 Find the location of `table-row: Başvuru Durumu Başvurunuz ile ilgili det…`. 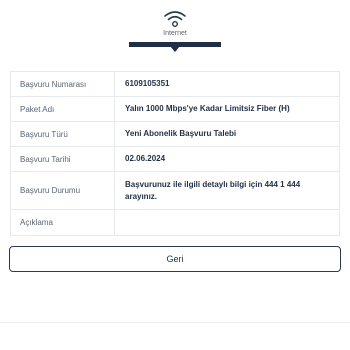

table-row: Başvuru Durumu Başvurunuz ile ilgili det… is located at coordinates (175, 191).